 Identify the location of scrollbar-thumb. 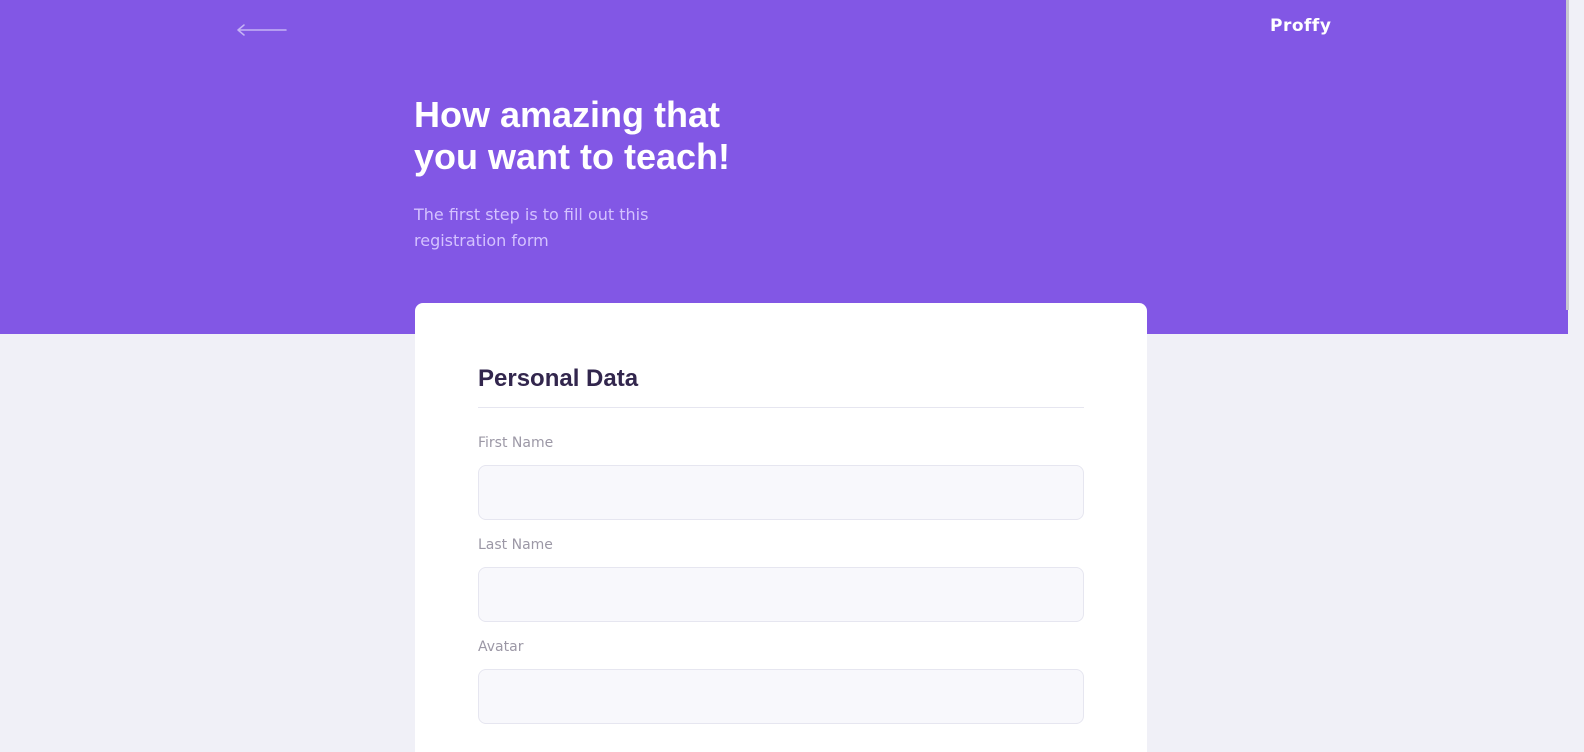
(1567, 155).